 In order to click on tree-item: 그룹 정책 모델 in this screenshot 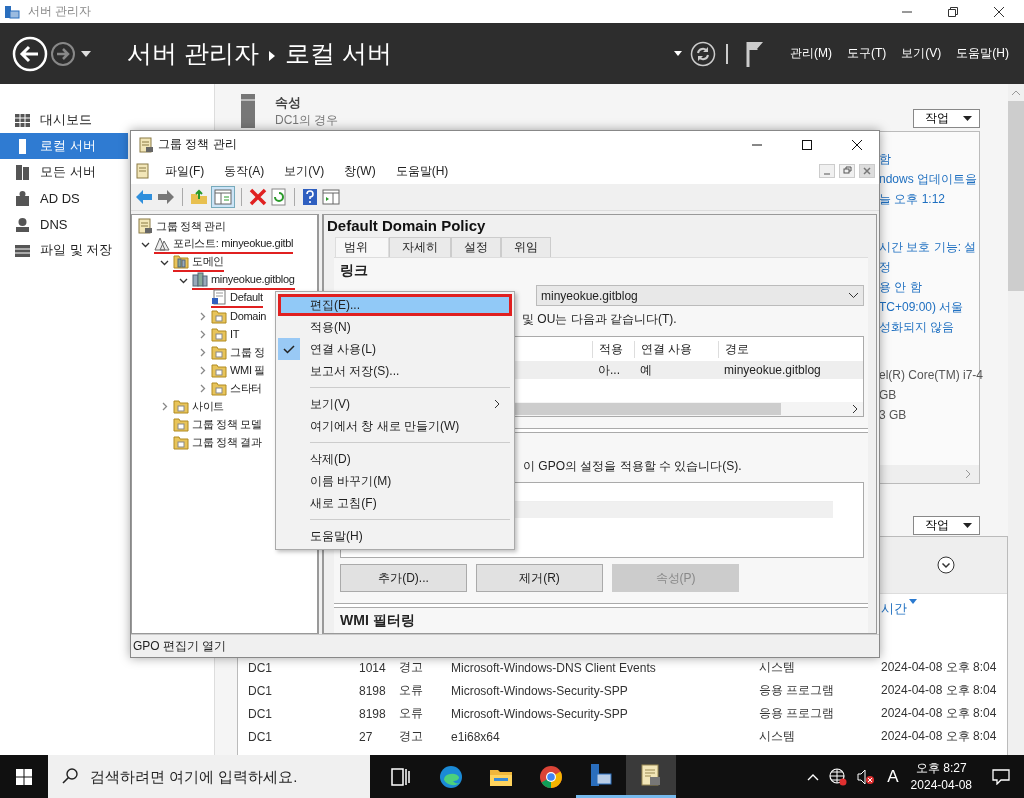, I will do `click(217, 424)`.